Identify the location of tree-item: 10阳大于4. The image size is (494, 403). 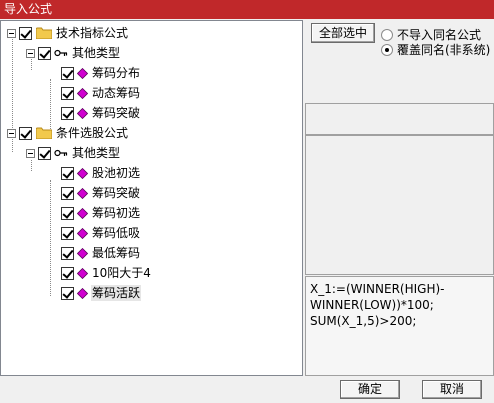
(106, 273).